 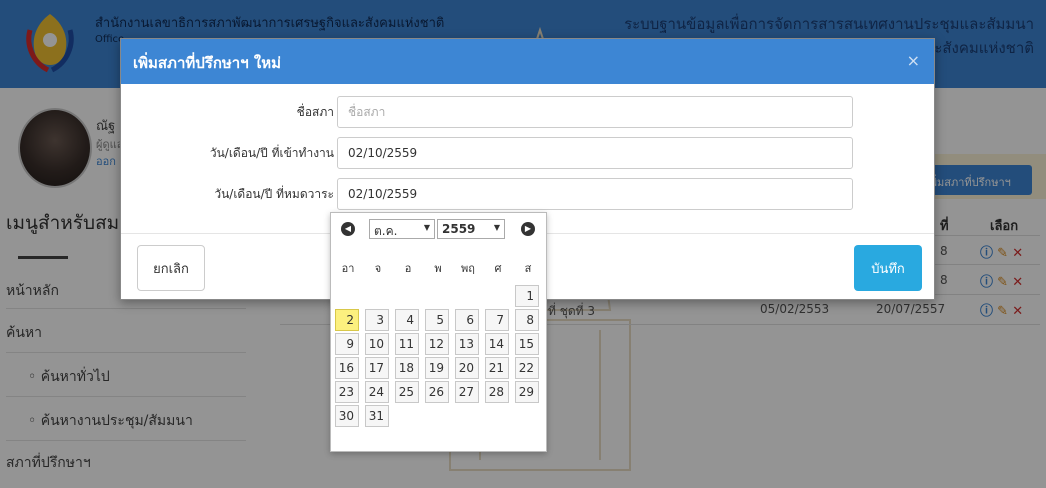 What do you see at coordinates (377, 320) in the screenshot?
I see `day-cell: 3` at bounding box center [377, 320].